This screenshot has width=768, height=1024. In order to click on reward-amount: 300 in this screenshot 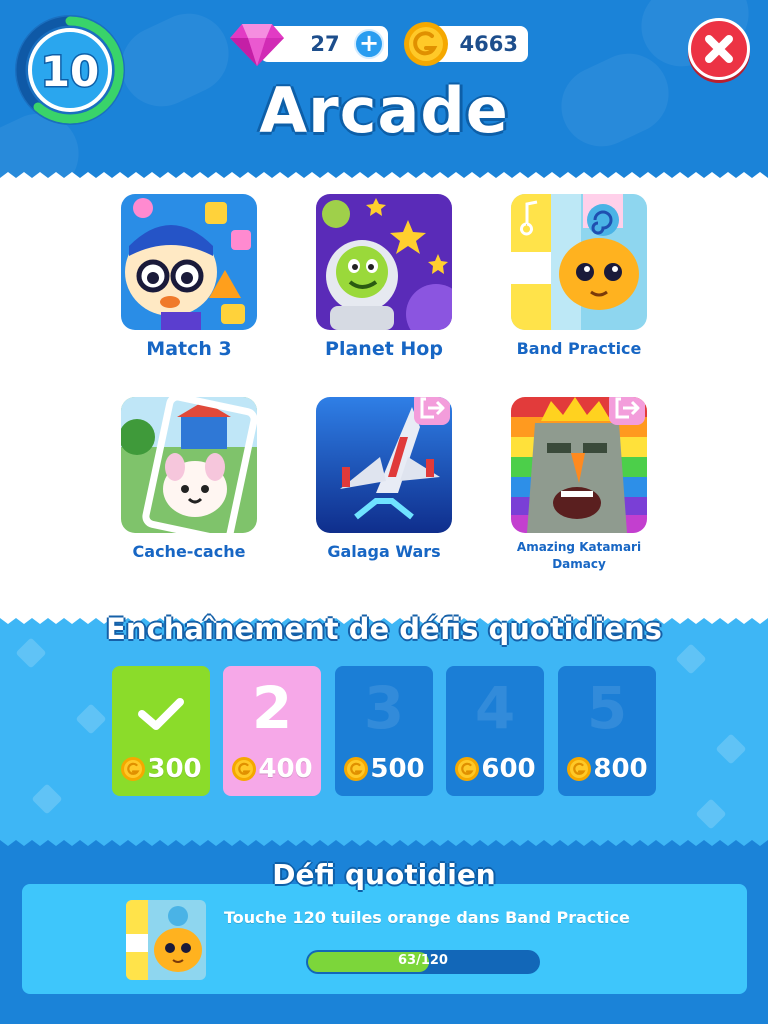, I will do `click(174, 769)`.